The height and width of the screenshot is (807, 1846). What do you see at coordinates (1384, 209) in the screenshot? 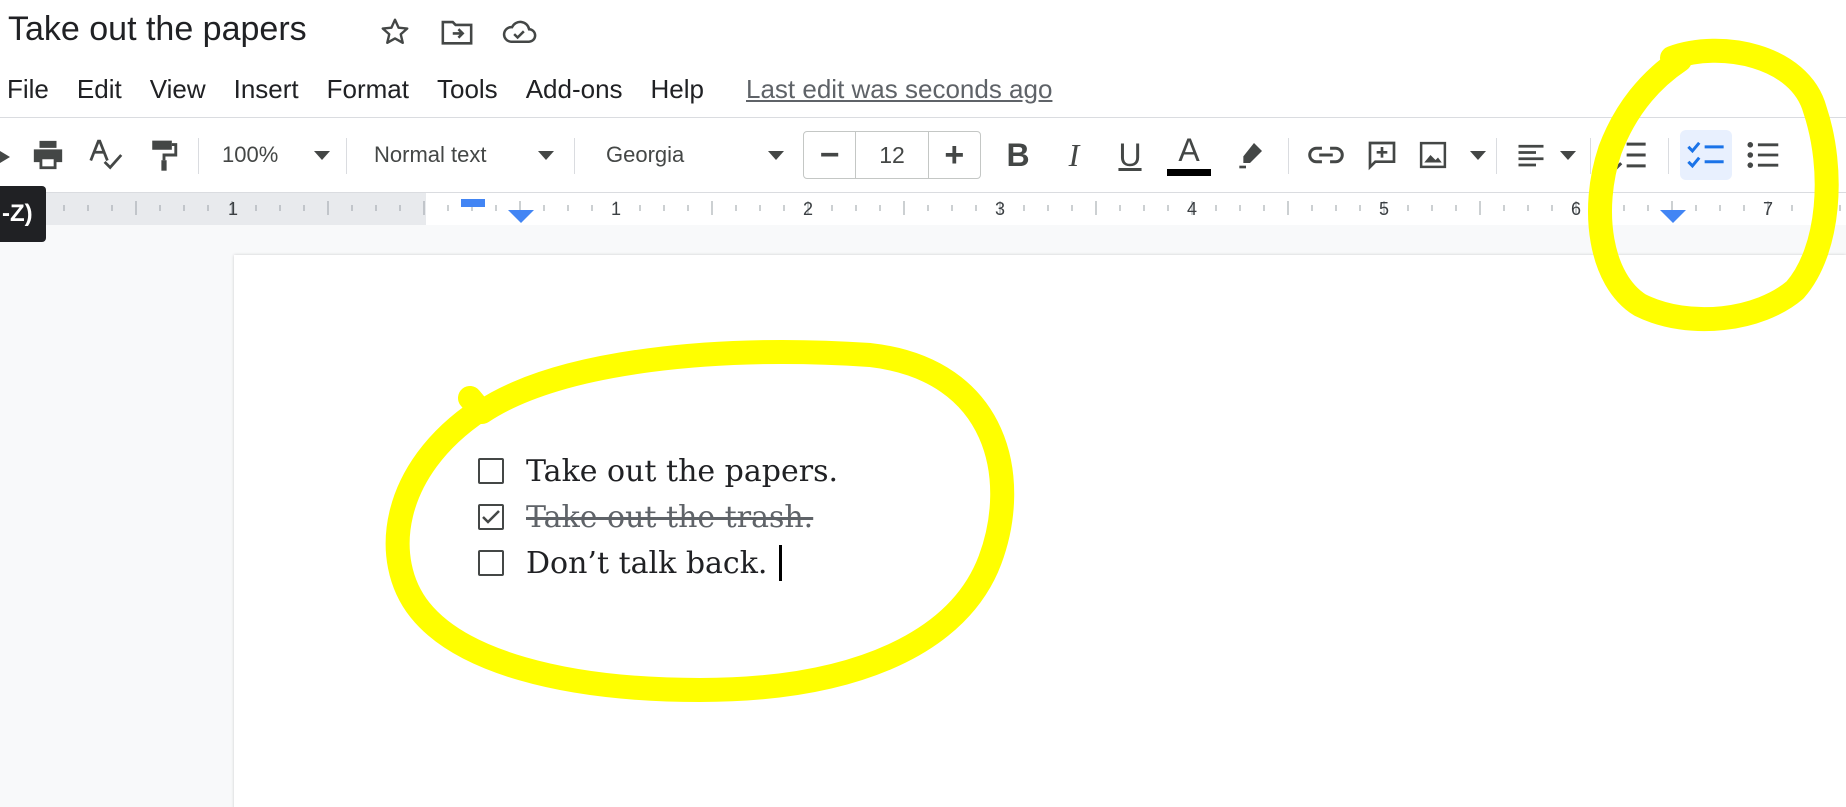
I see `ruler-label: 5` at bounding box center [1384, 209].